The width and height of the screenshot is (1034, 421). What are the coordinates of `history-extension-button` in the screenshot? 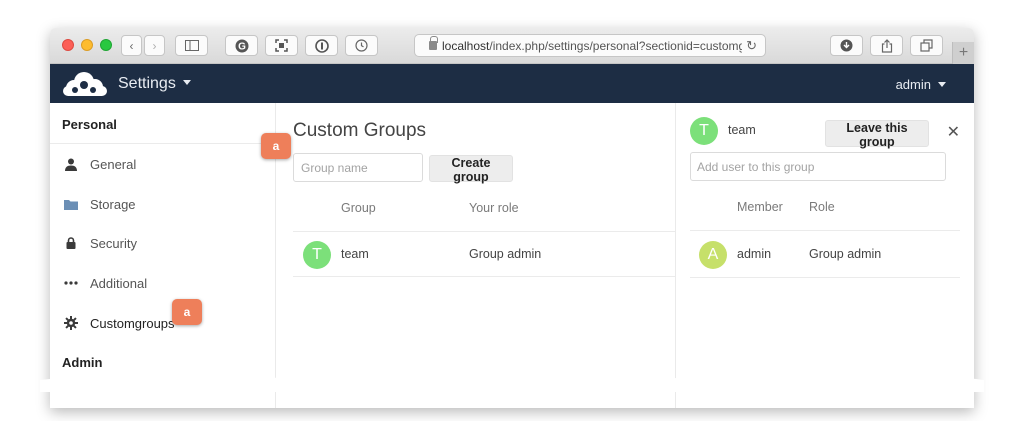 It's located at (361, 45).